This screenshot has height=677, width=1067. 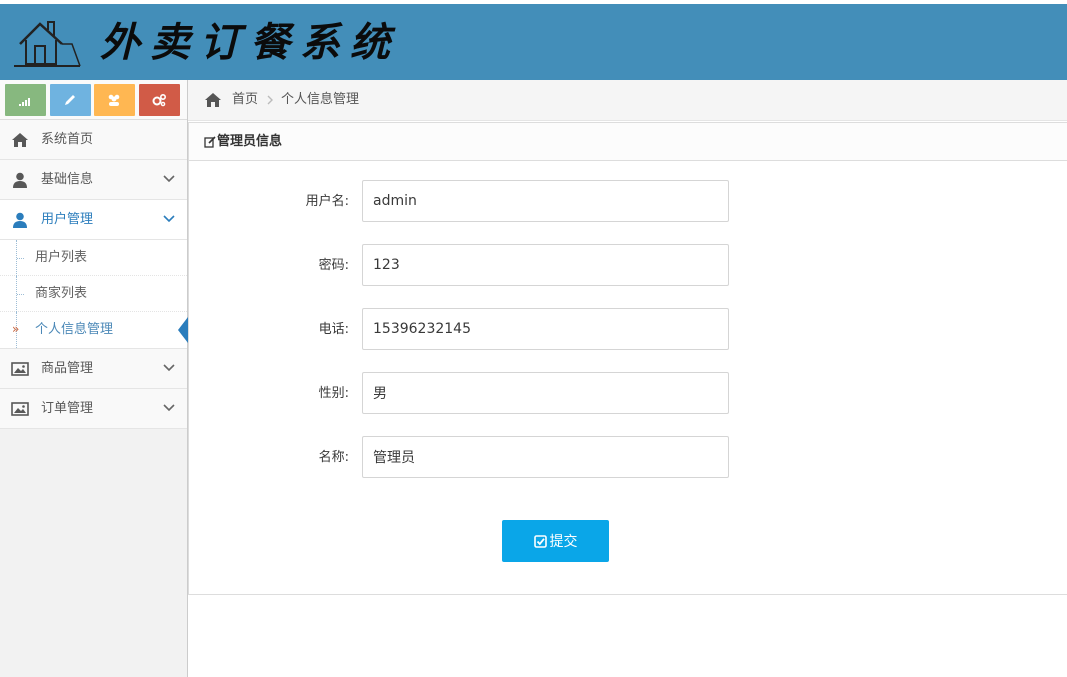 What do you see at coordinates (61, 257) in the screenshot?
I see `sidebar-subitem-label: 用户列表` at bounding box center [61, 257].